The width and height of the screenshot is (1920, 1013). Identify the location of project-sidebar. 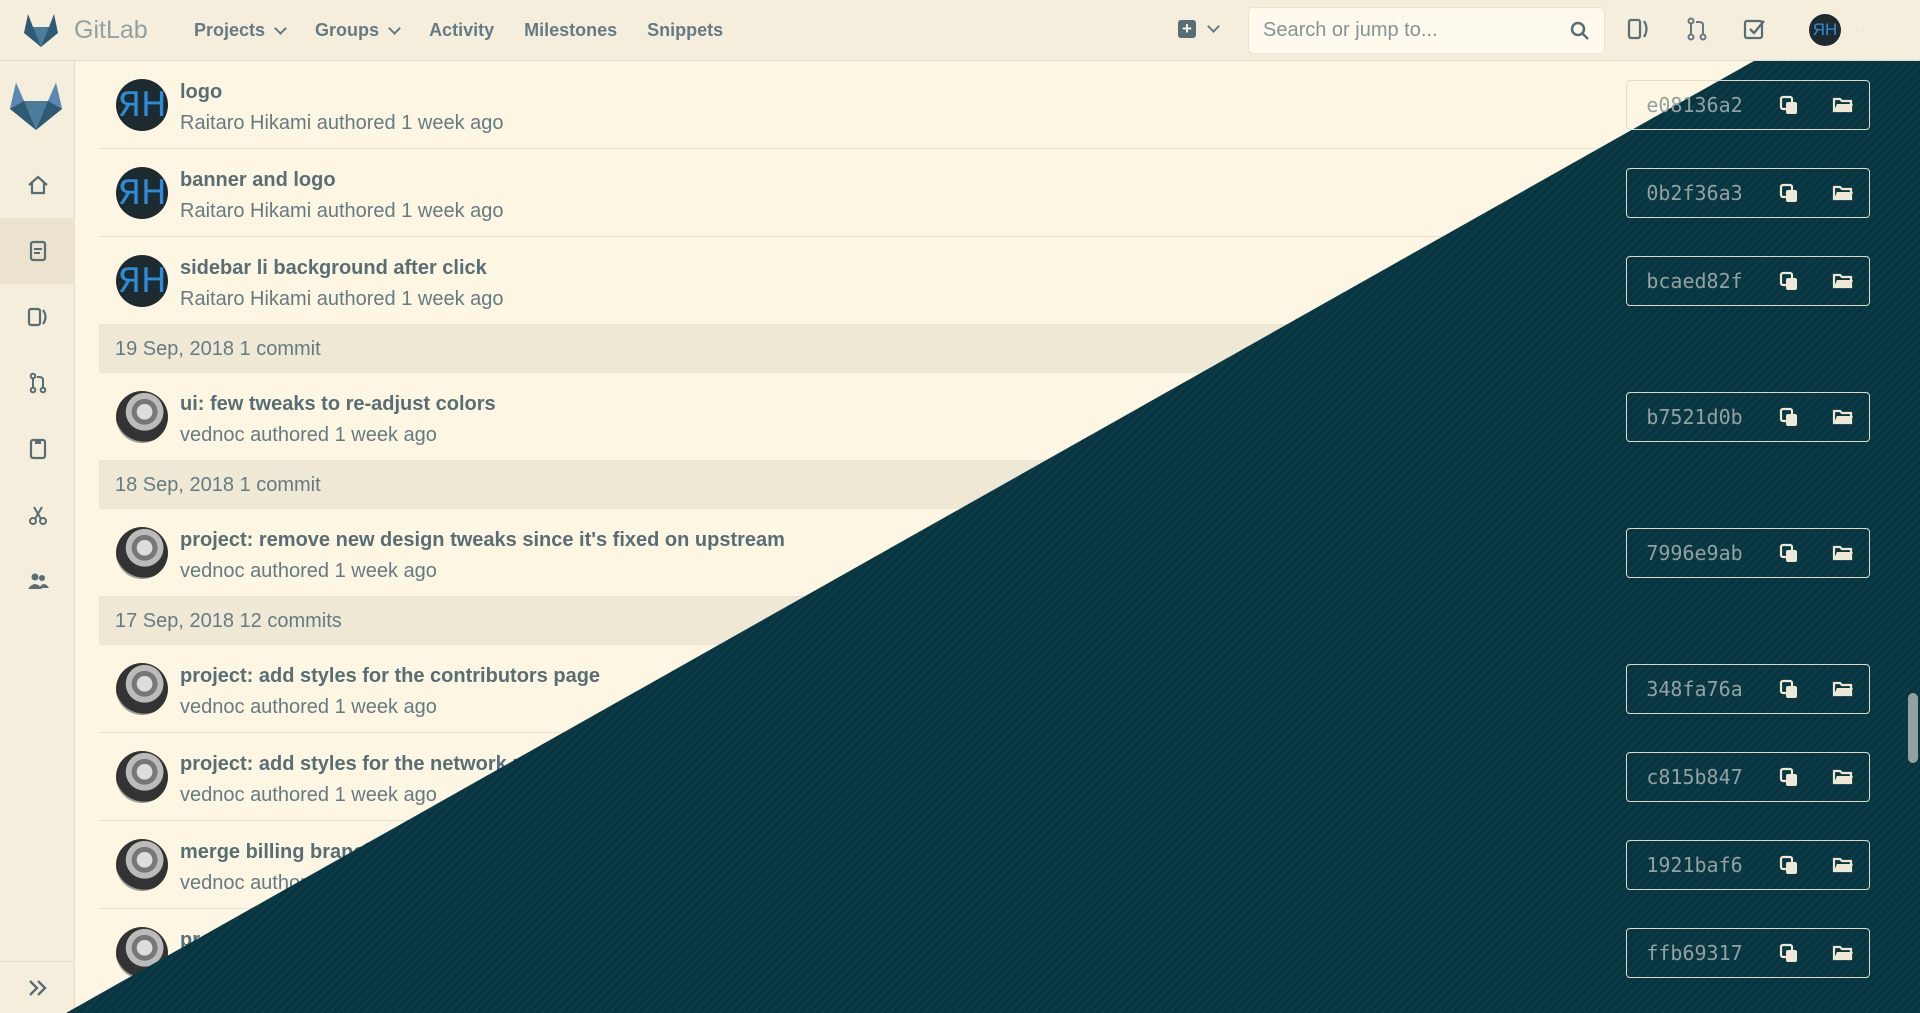
(37, 537).